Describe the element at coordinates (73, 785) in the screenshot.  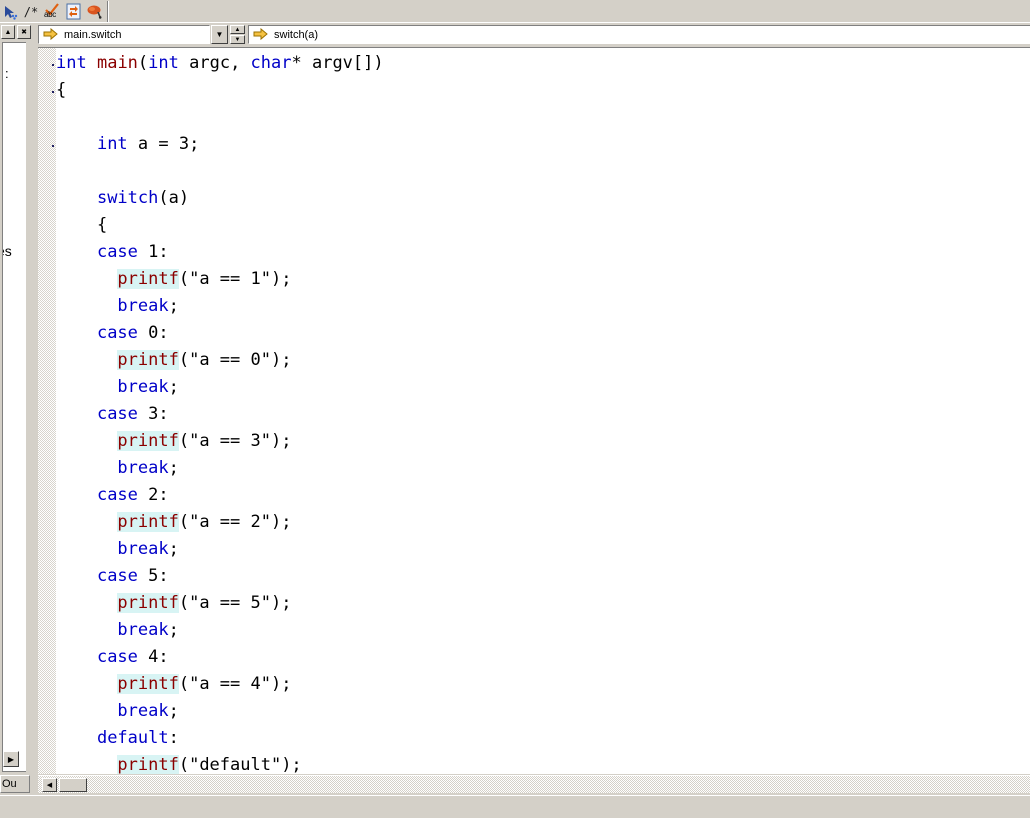
I see `horizontal-scroll-thumb` at that location.